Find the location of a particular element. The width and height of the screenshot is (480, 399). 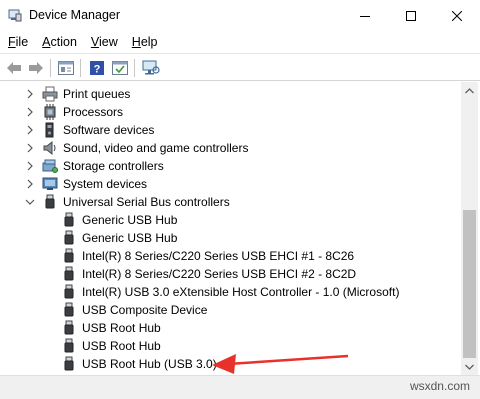

tree-item-label: System devices is located at coordinates (105, 184).